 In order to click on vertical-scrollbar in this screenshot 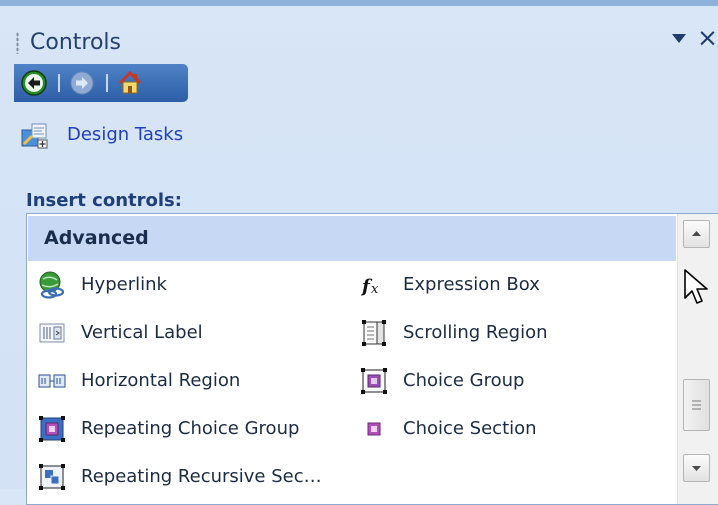, I will do `click(697, 359)`.